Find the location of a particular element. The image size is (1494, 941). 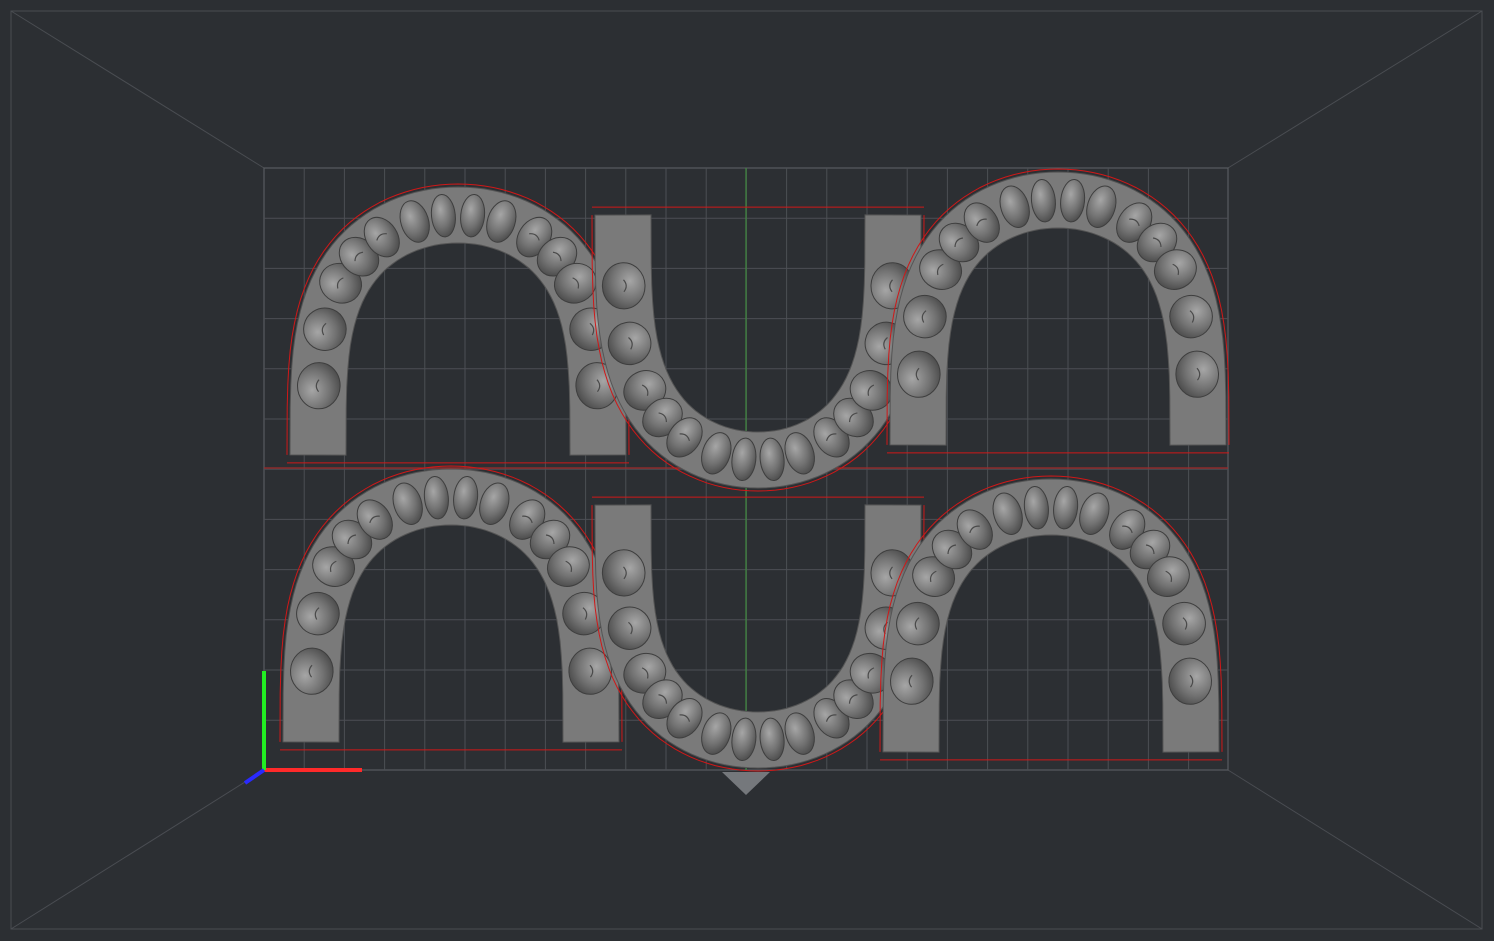

triangle-down-icon is located at coordinates (746, 783).